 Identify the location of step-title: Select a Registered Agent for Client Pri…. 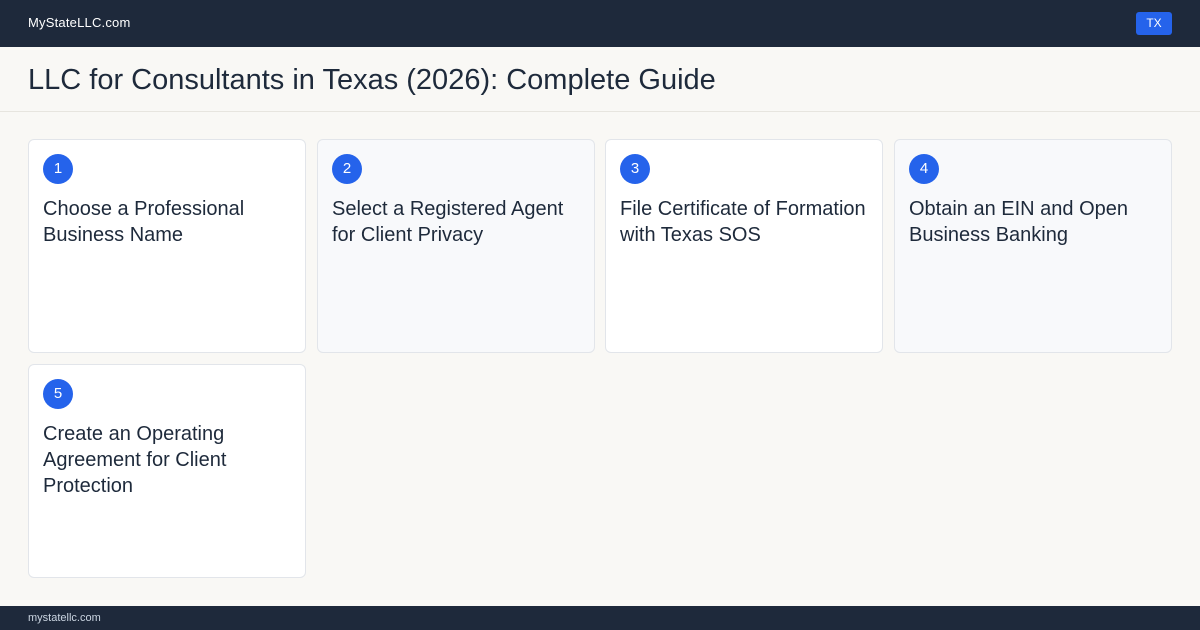
(448, 222).